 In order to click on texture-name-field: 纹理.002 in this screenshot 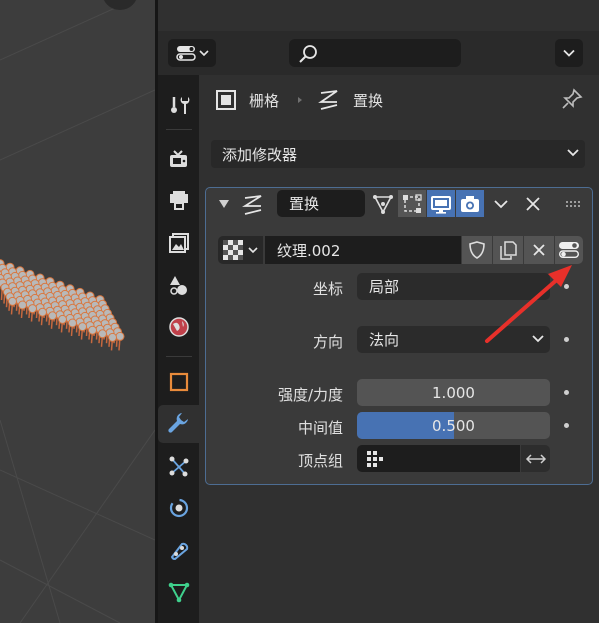, I will do `click(363, 250)`.